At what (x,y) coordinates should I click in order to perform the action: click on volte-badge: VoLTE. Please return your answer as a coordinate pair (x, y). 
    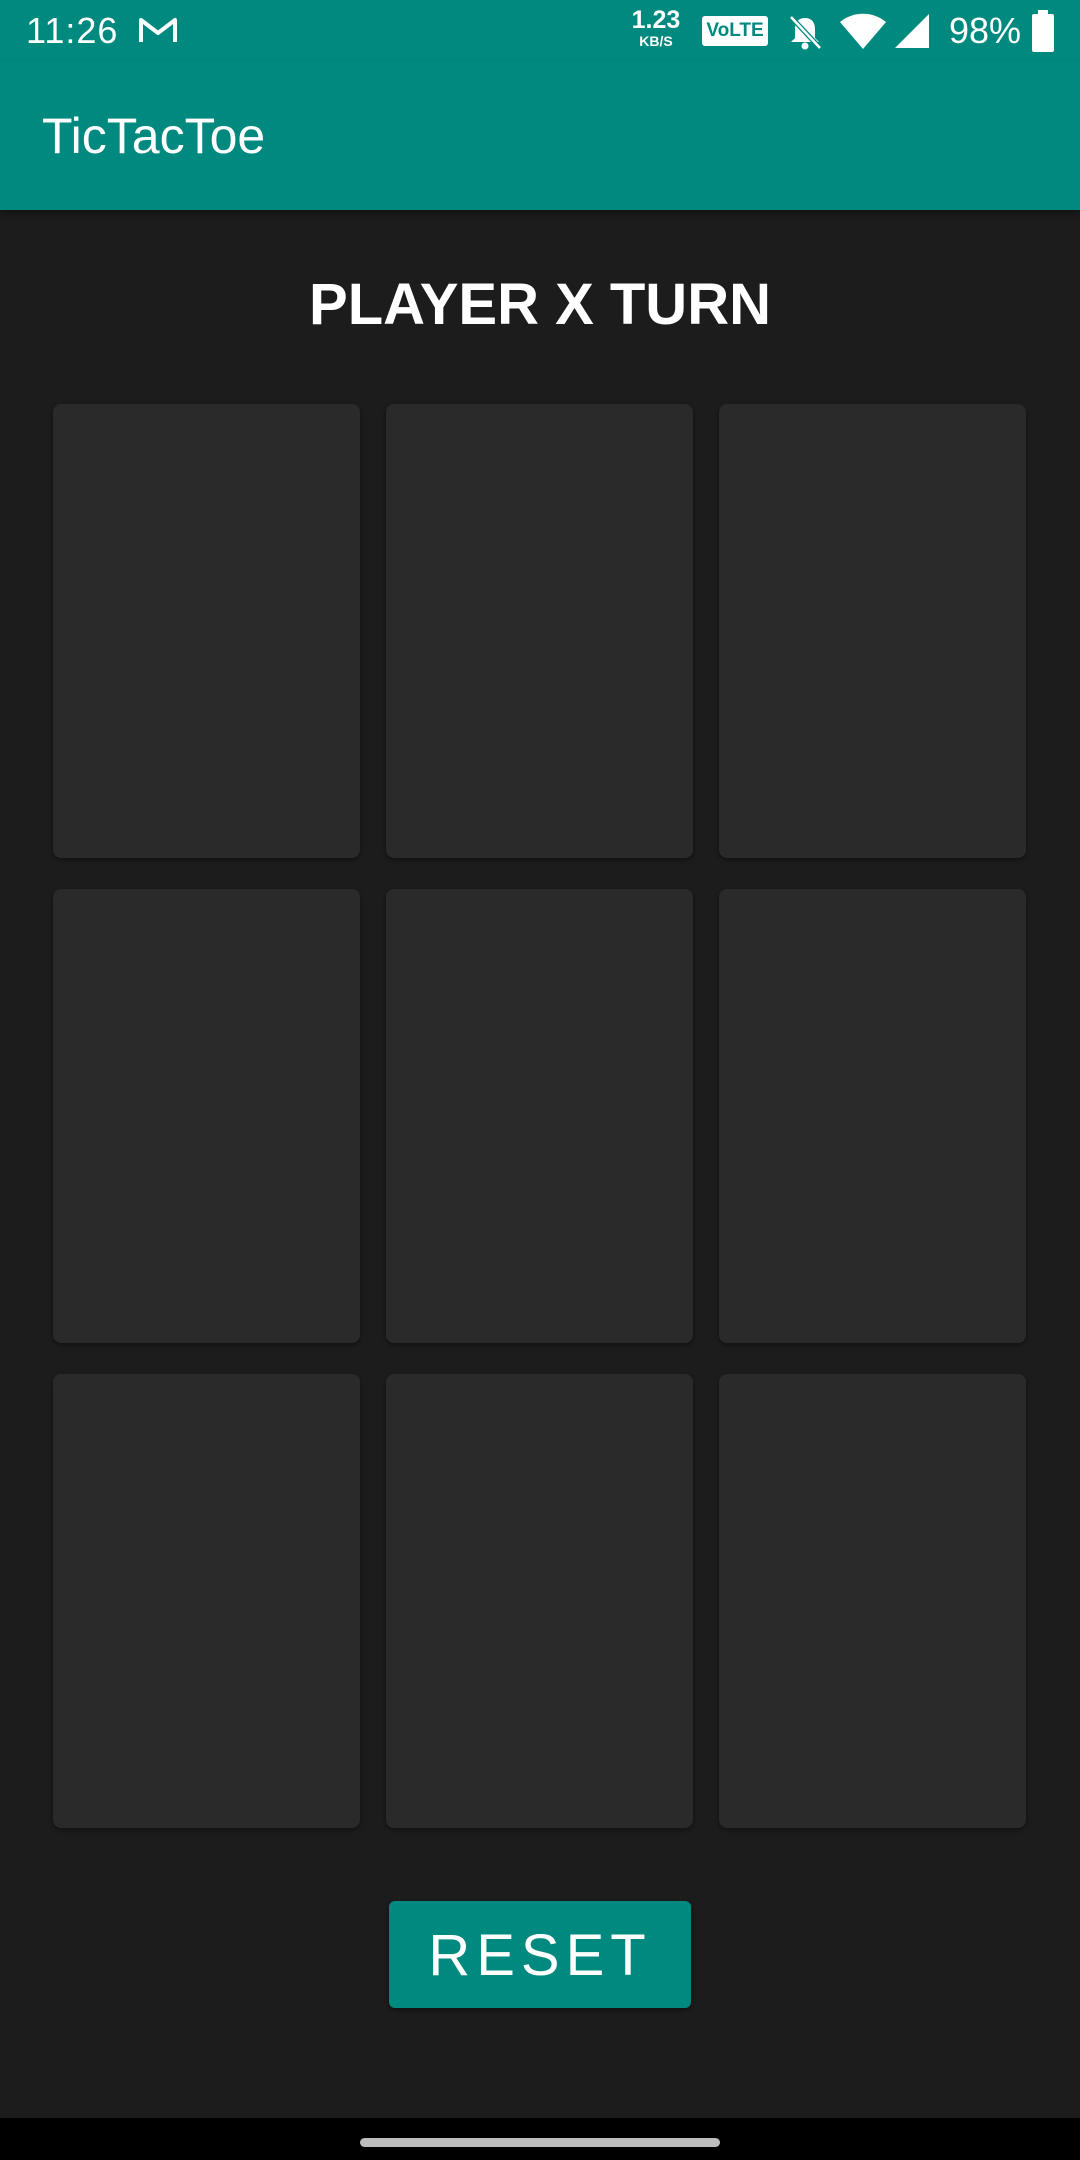
    Looking at the image, I should click on (735, 31).